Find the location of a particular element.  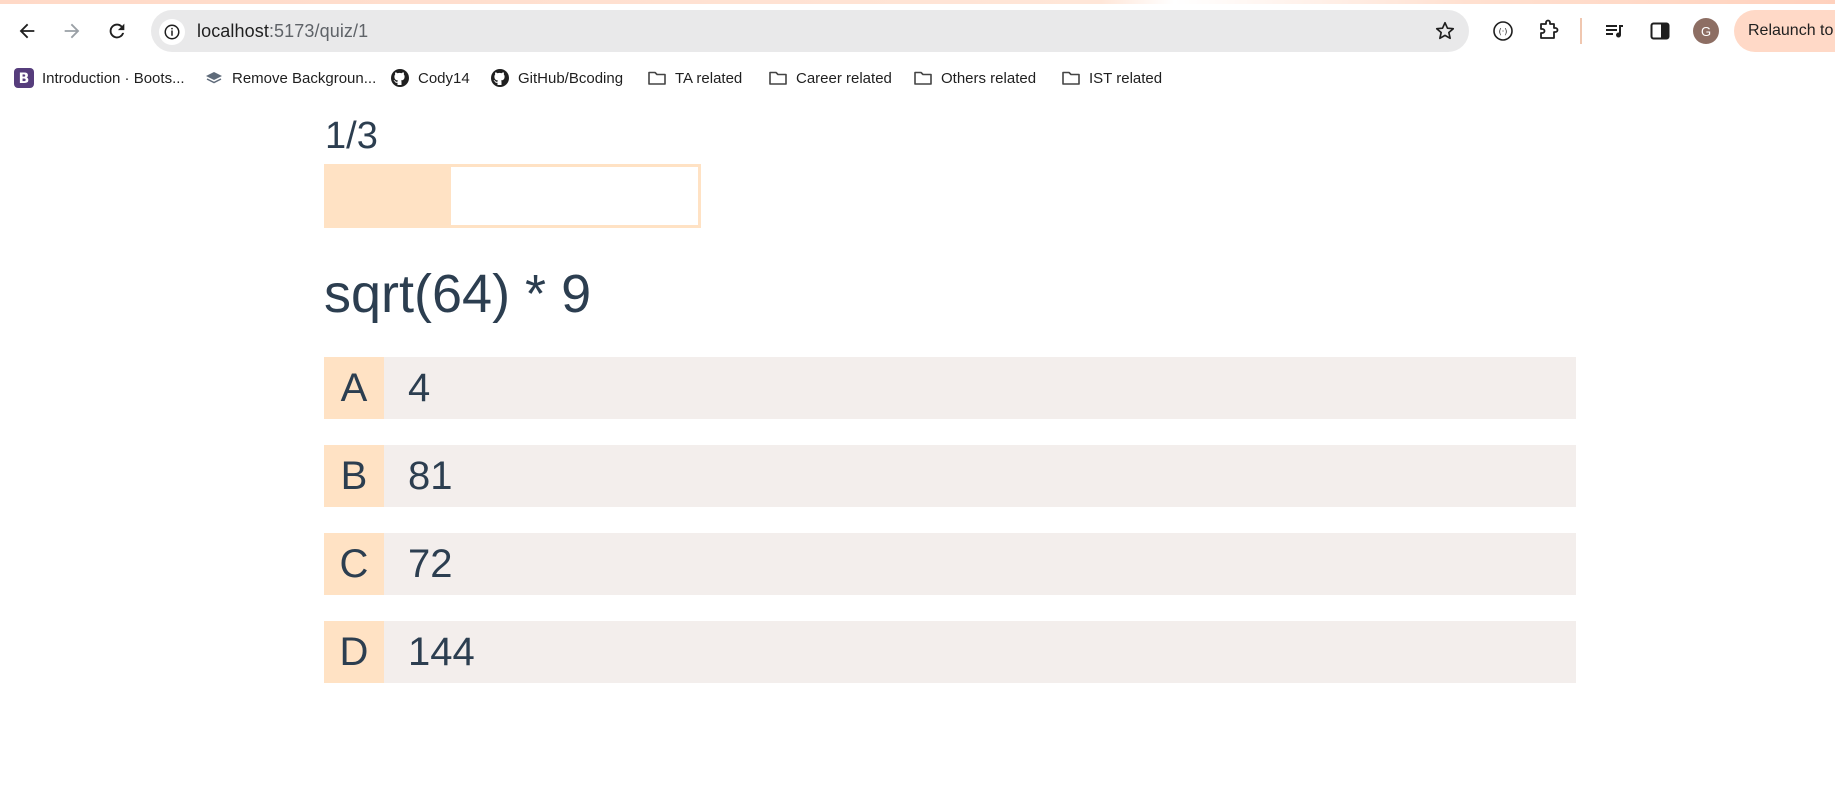

option-value: 4 is located at coordinates (419, 387).